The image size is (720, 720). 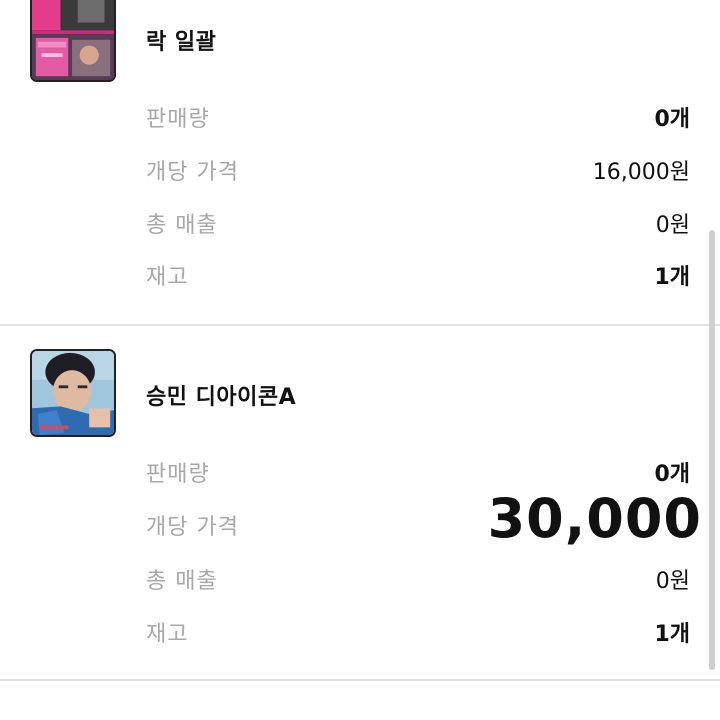 I want to click on product-name: 락 일괄, so click(x=181, y=42).